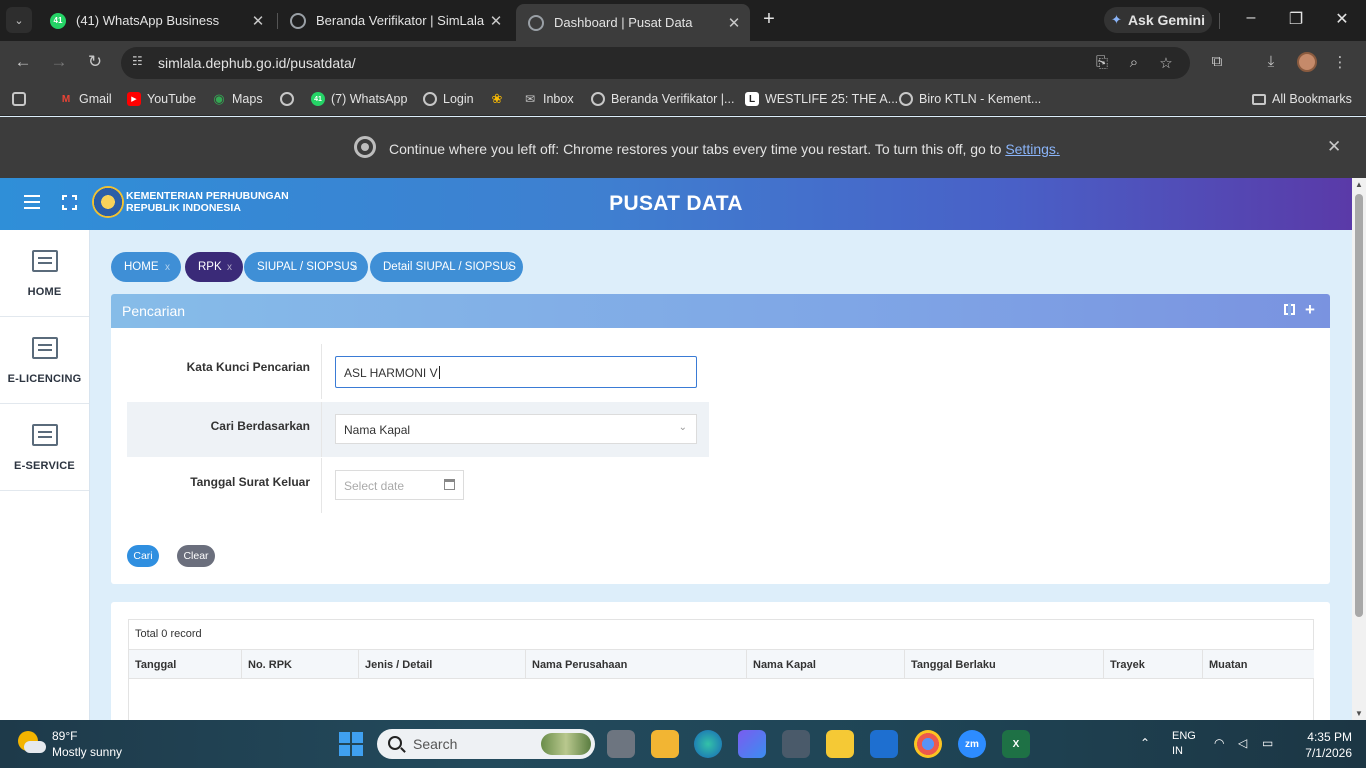 This screenshot has width=1366, height=768. What do you see at coordinates (1004, 664) in the screenshot?
I see `column-header: Tanggal Berlaku` at bounding box center [1004, 664].